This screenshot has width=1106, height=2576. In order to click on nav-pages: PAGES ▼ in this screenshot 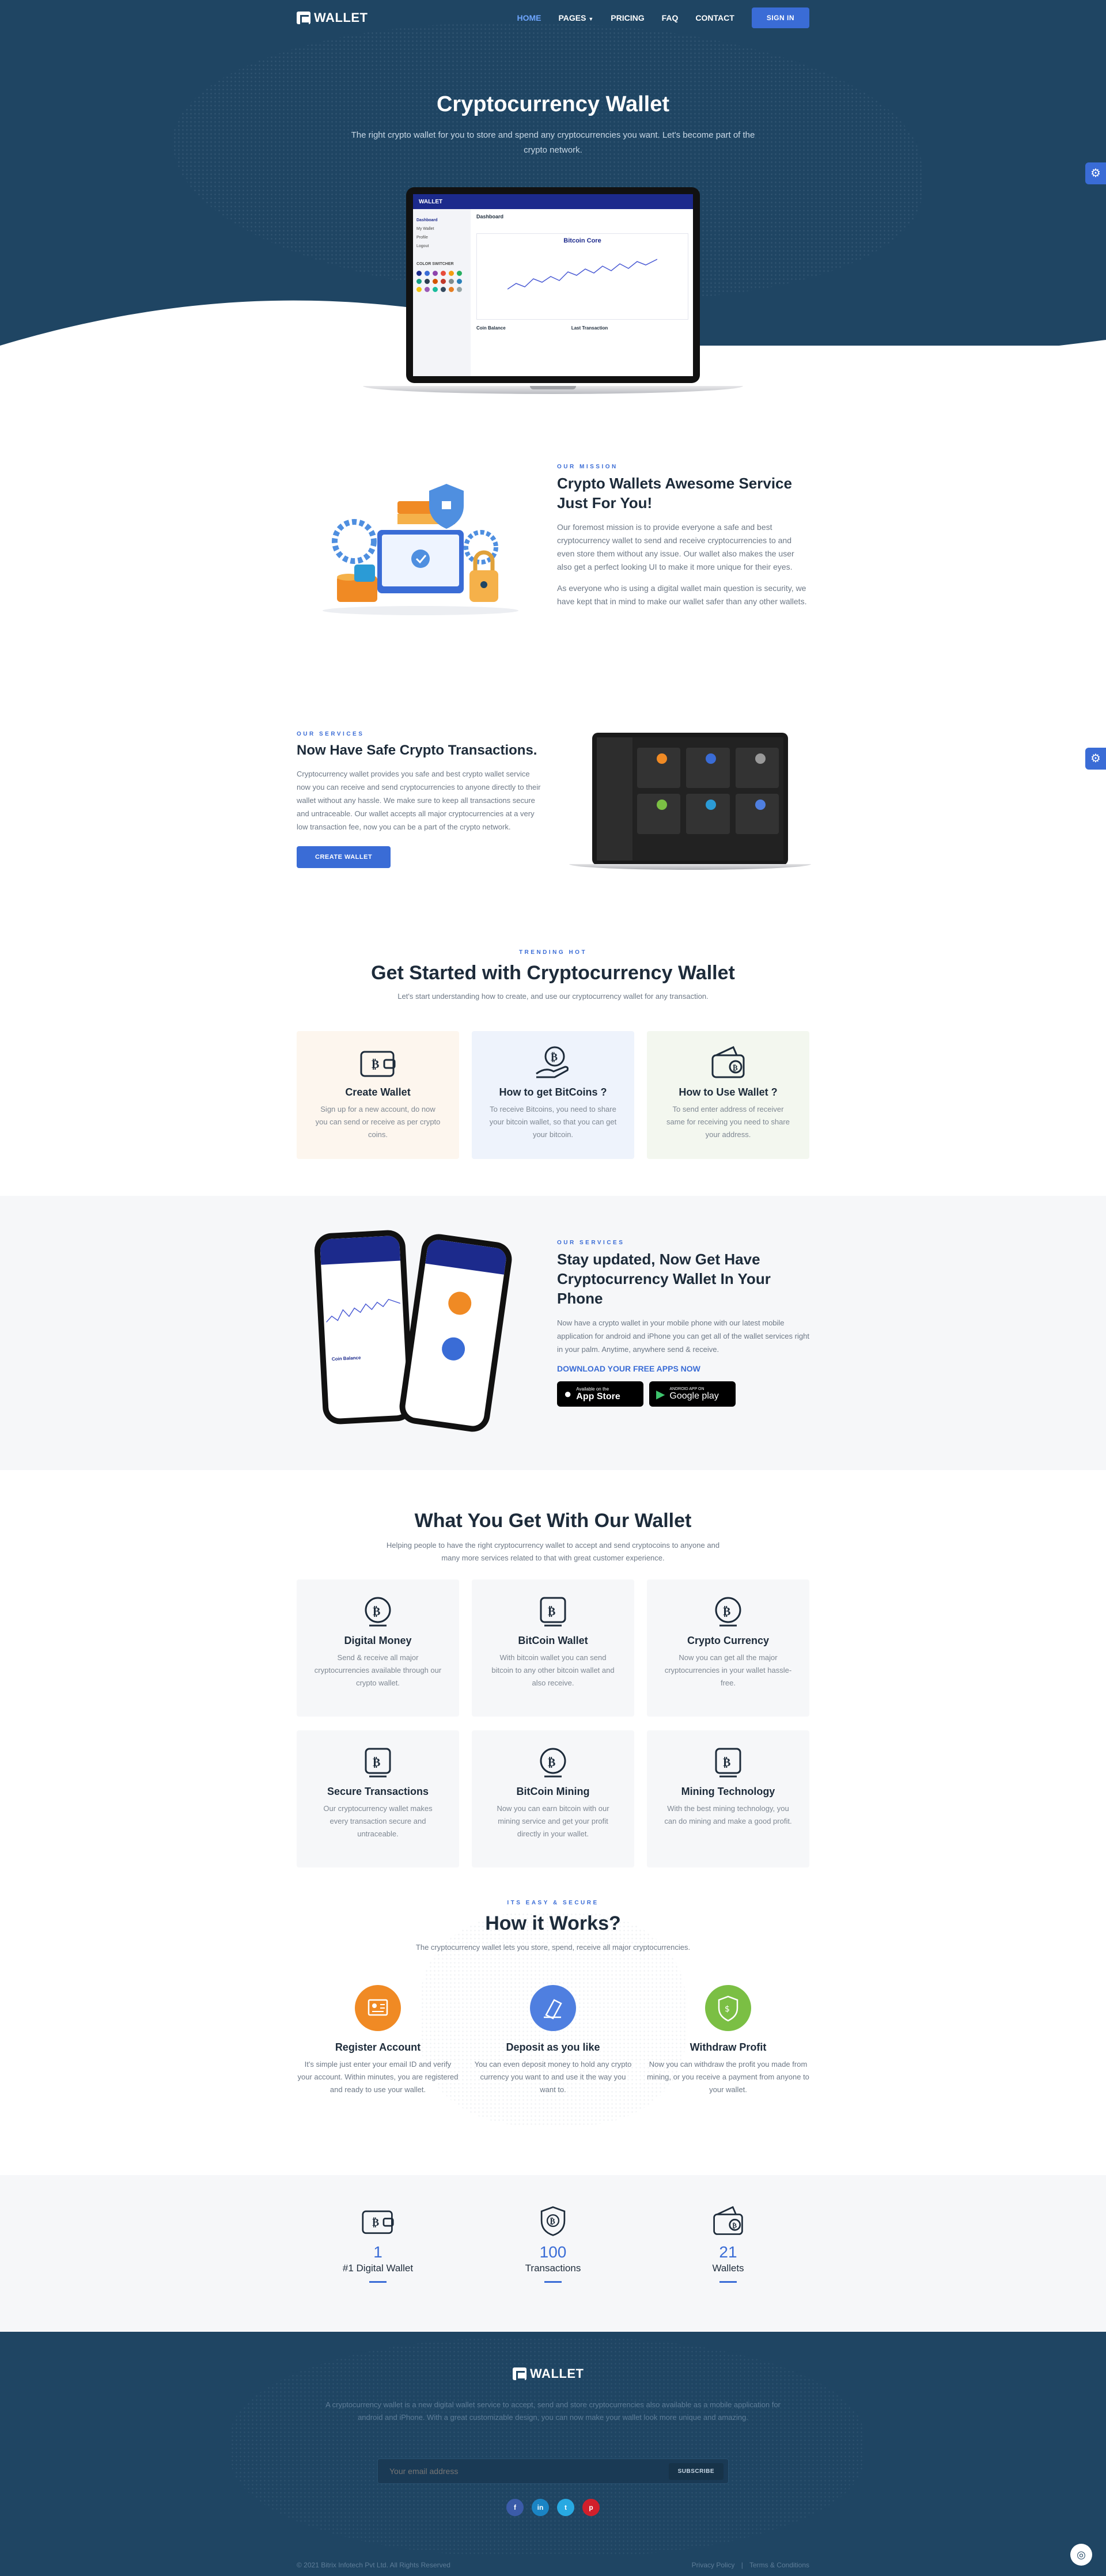, I will do `click(576, 17)`.